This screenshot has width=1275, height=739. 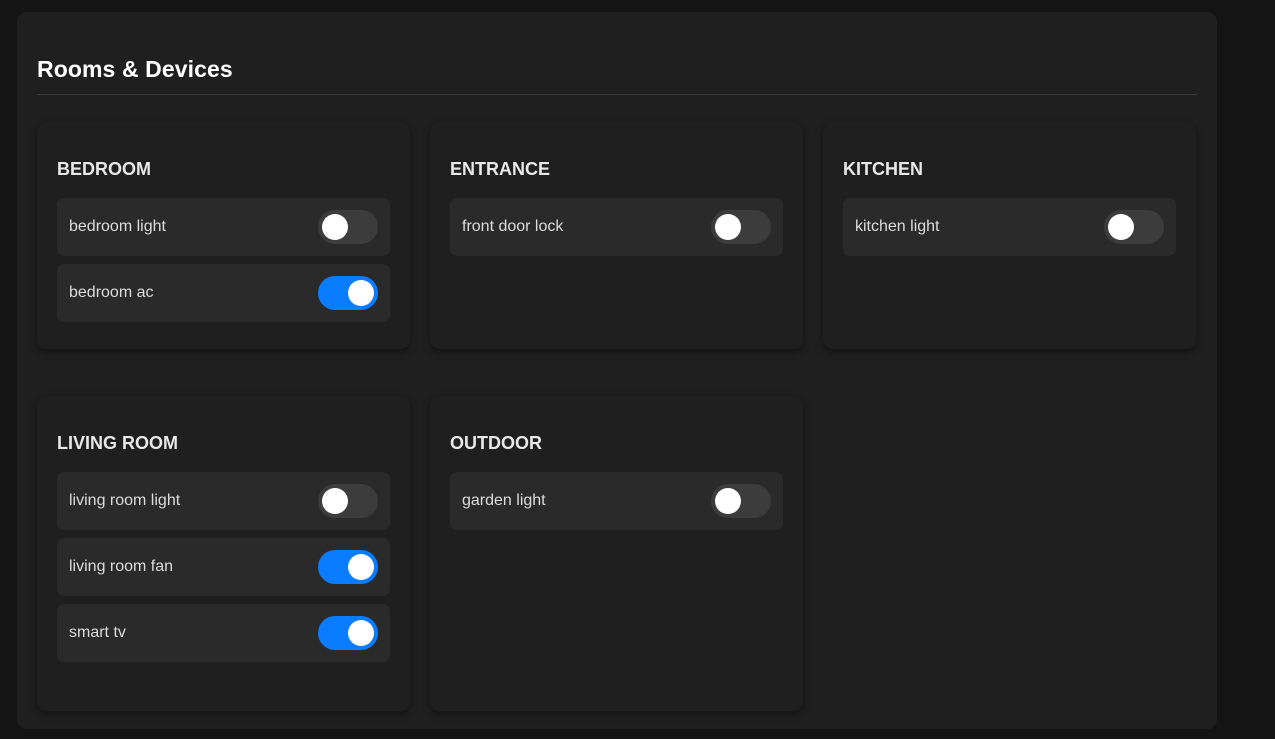 I want to click on device-row: kitchen light, so click(x=1009, y=227).